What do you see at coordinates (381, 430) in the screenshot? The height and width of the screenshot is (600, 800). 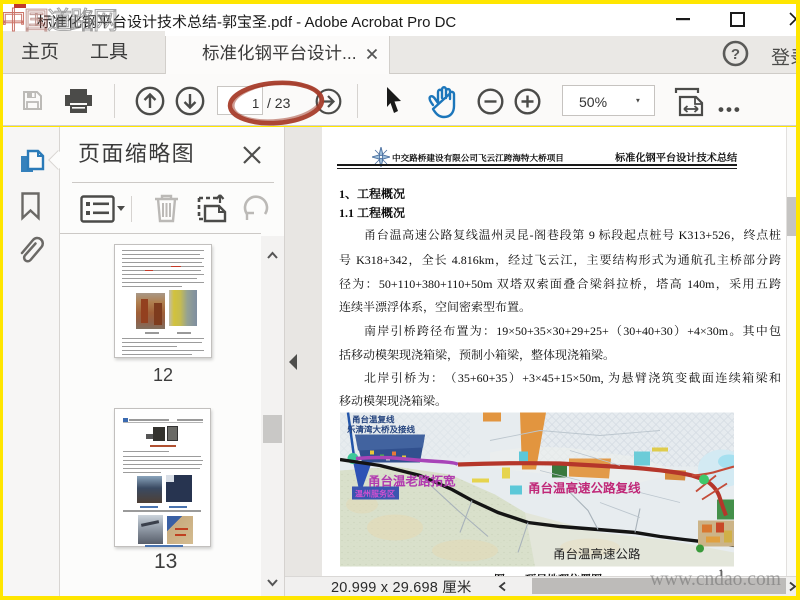 I see `svg-text: 乐清湾大桥及接线` at bounding box center [381, 430].